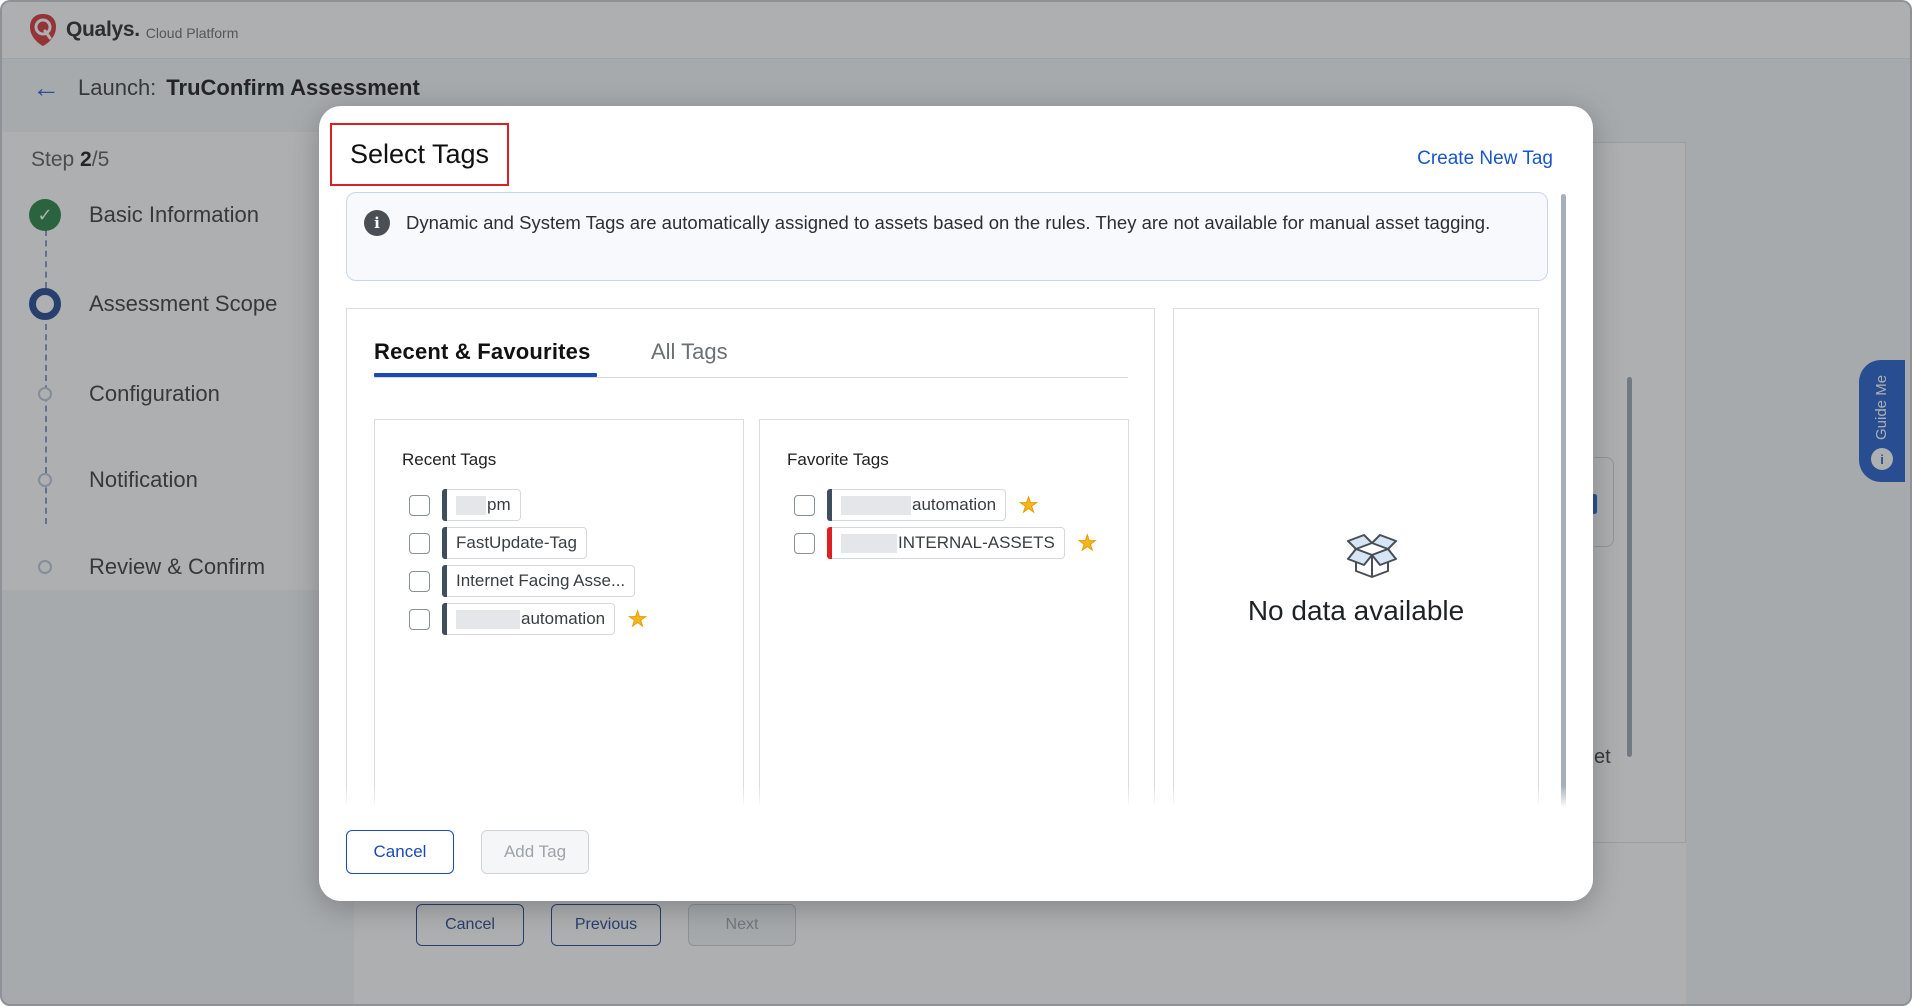 The height and width of the screenshot is (1006, 1912). I want to click on tag-chip: INTERNAL-ASSETS, so click(946, 543).